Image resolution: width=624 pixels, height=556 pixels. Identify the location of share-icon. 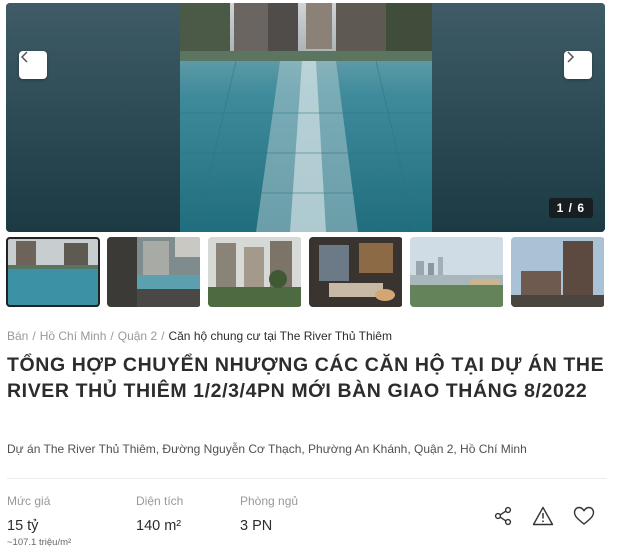
(503, 516).